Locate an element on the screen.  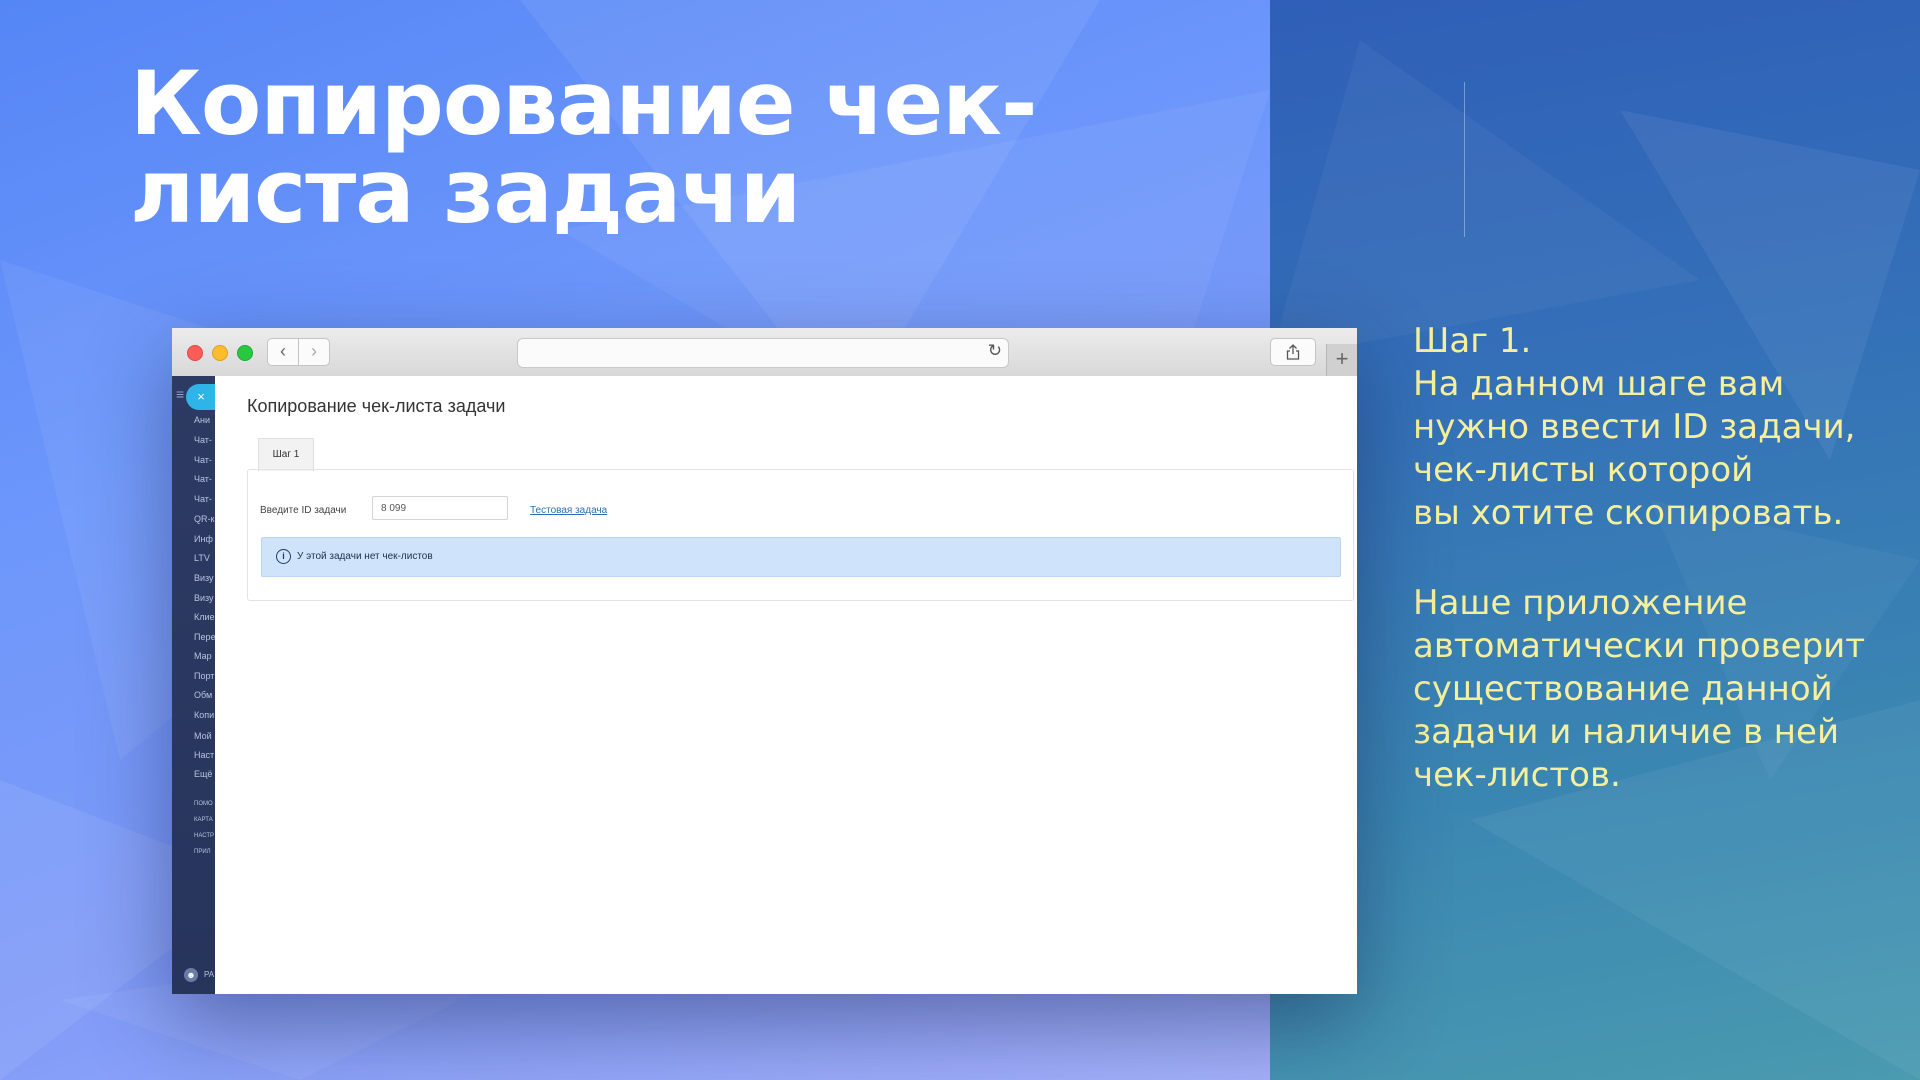
close-icon: × is located at coordinates (201, 396).